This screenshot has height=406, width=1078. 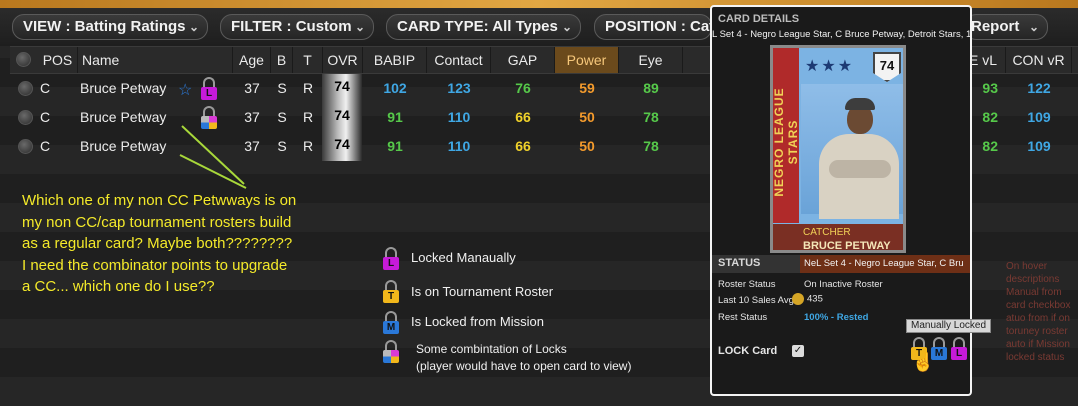 I want to click on player-cap, so click(x=860, y=104).